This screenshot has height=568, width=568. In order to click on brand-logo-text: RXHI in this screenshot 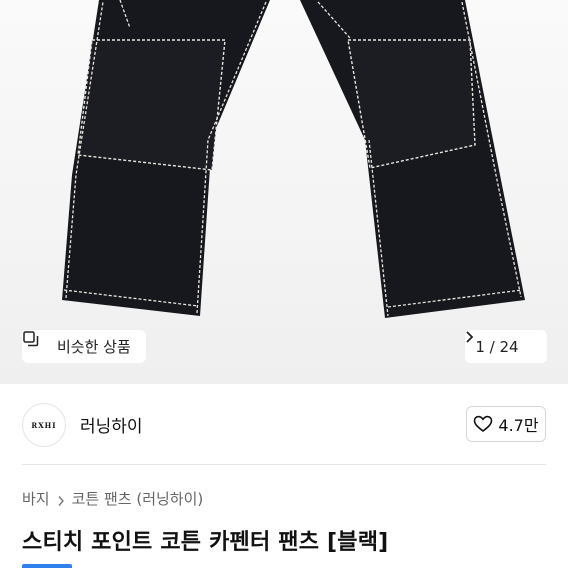, I will do `click(44, 425)`.